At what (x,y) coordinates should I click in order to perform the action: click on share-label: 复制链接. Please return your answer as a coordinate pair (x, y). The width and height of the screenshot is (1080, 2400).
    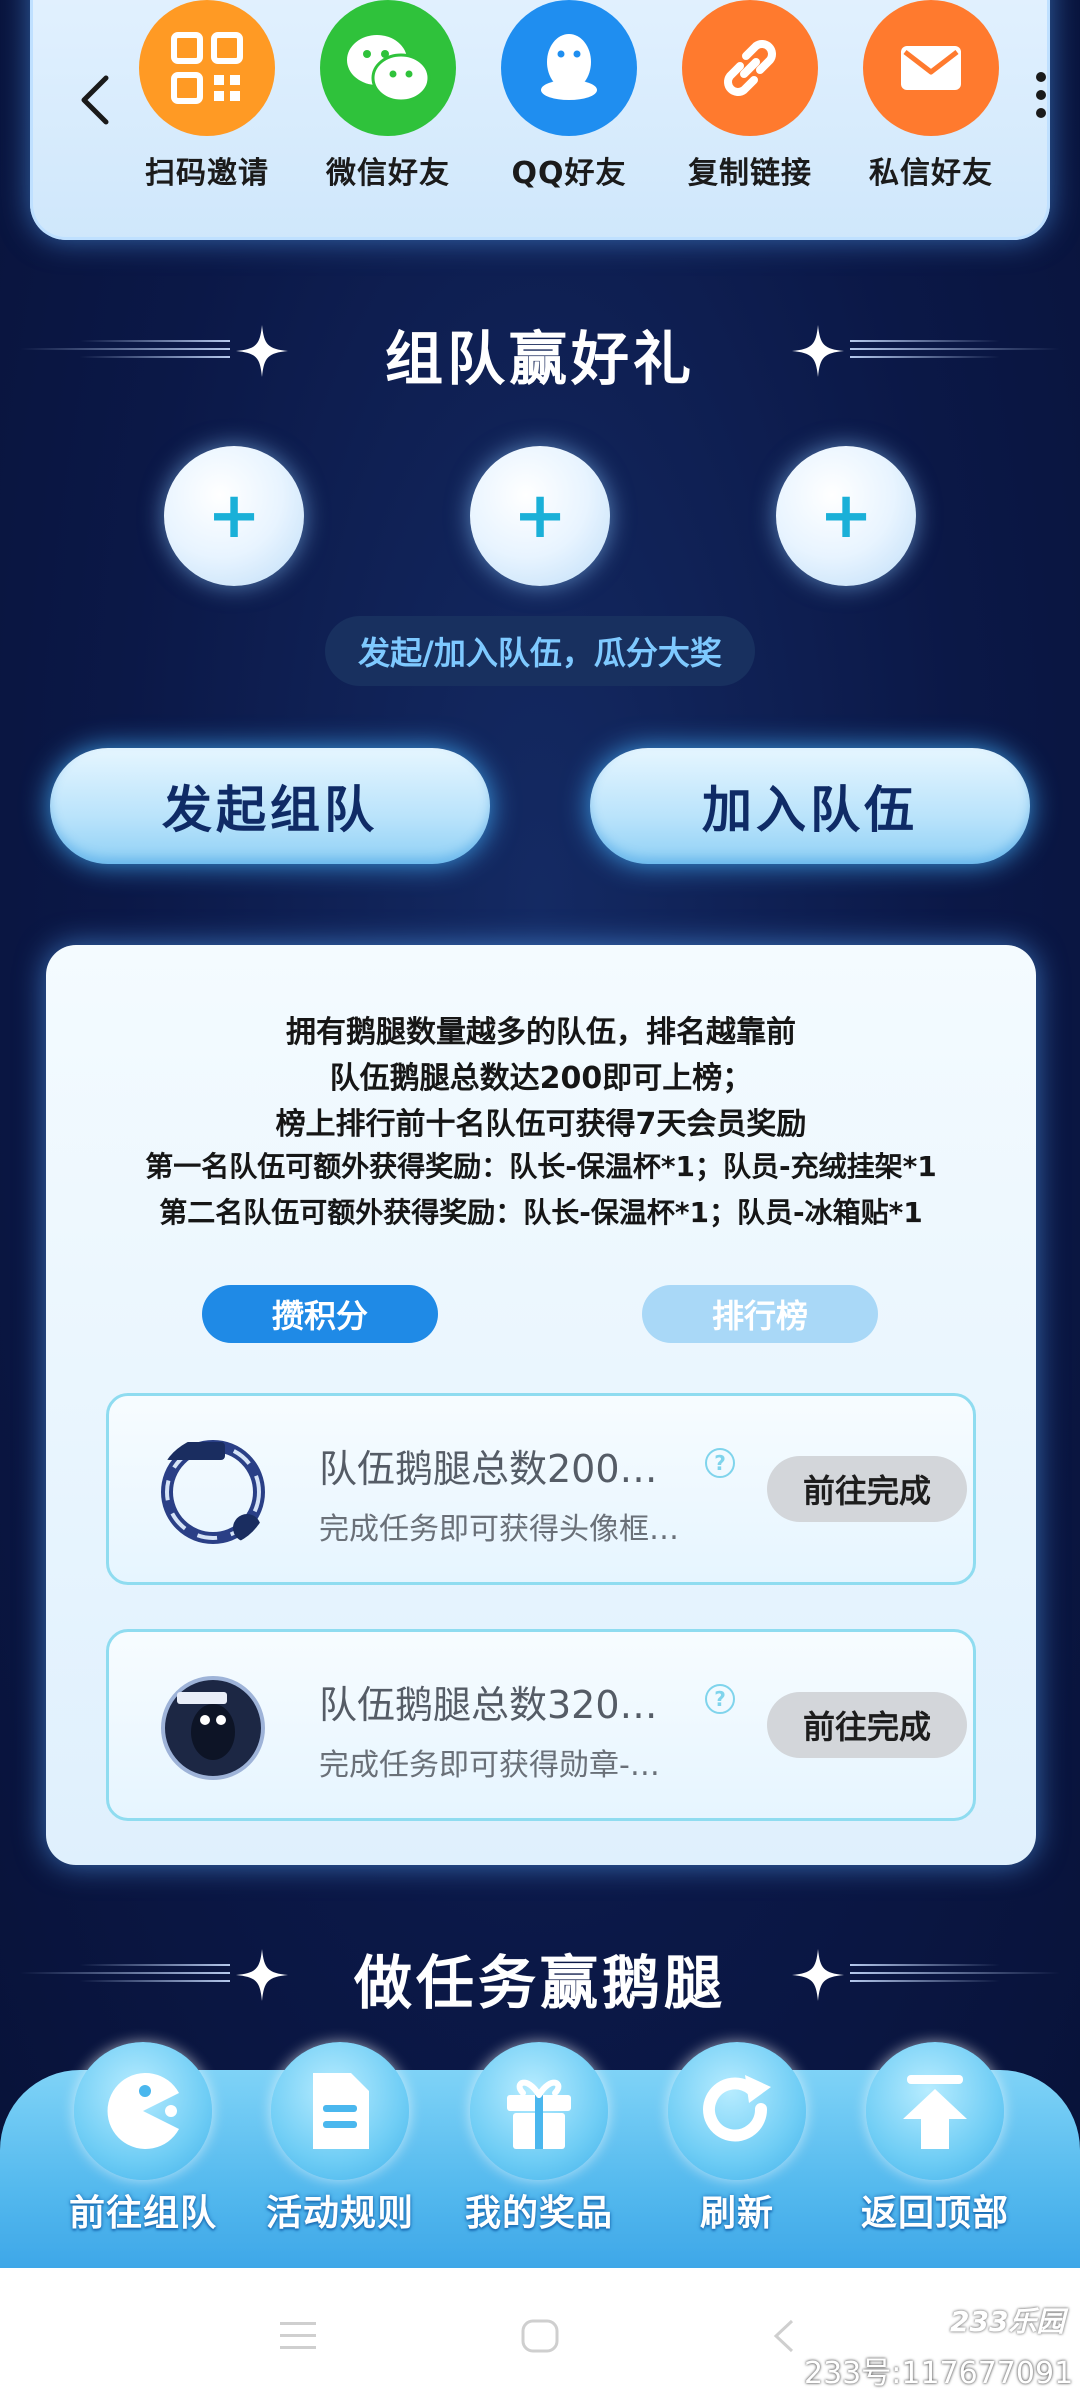
    Looking at the image, I should click on (750, 173).